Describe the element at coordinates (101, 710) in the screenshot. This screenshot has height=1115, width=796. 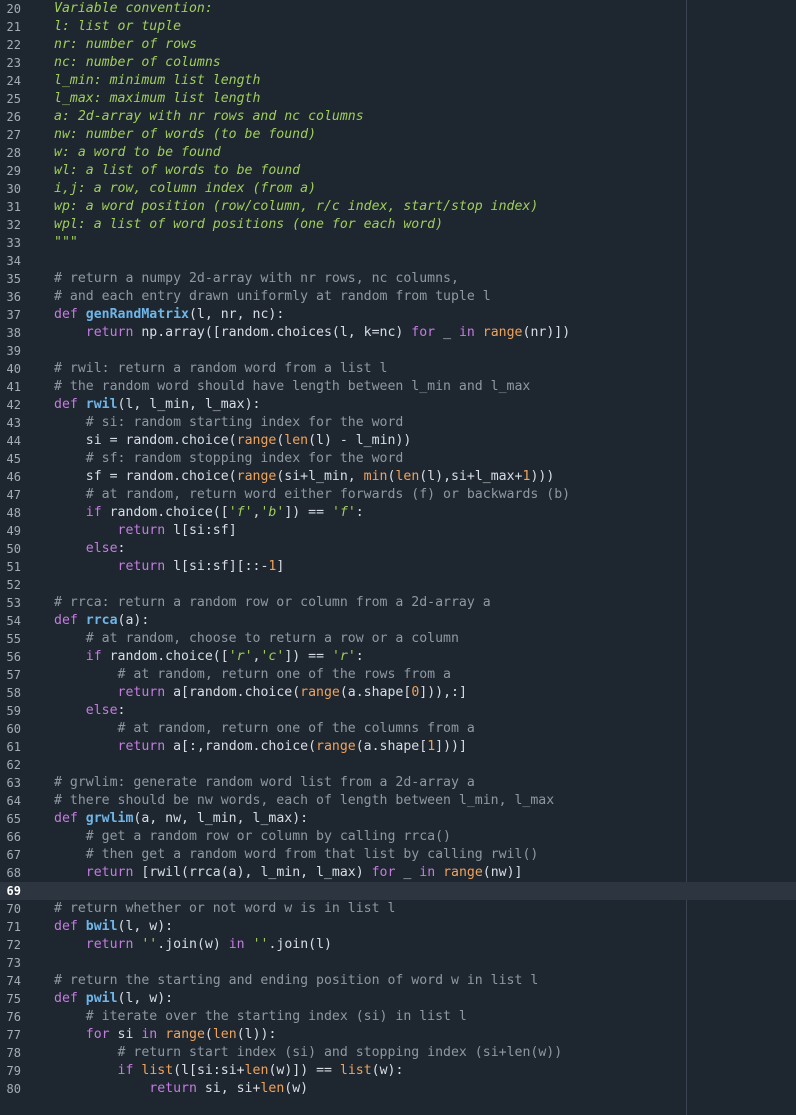
I see `keyword-token: else` at that location.